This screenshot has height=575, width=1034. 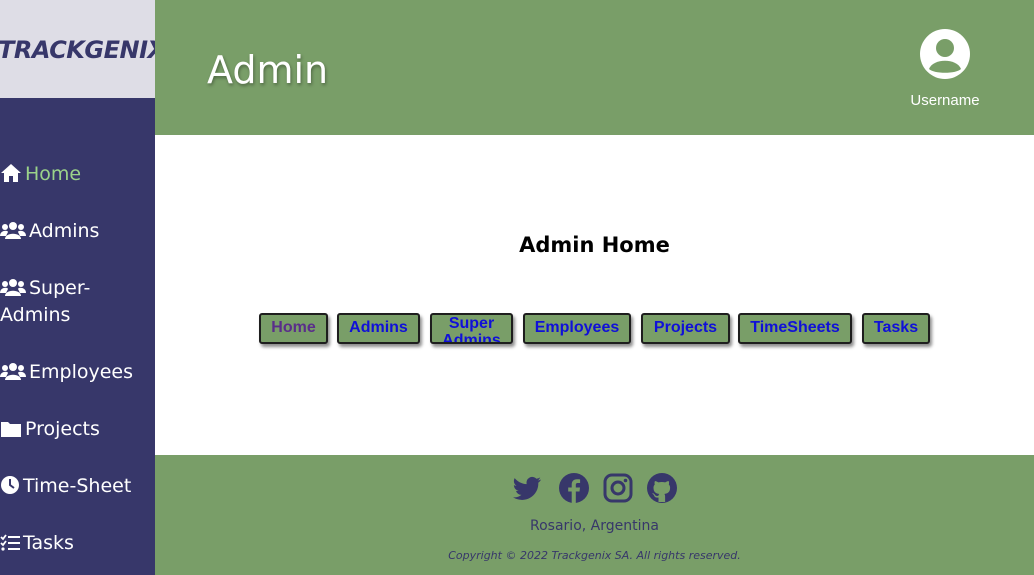 What do you see at coordinates (527, 488) in the screenshot?
I see `twitter-icon` at bounding box center [527, 488].